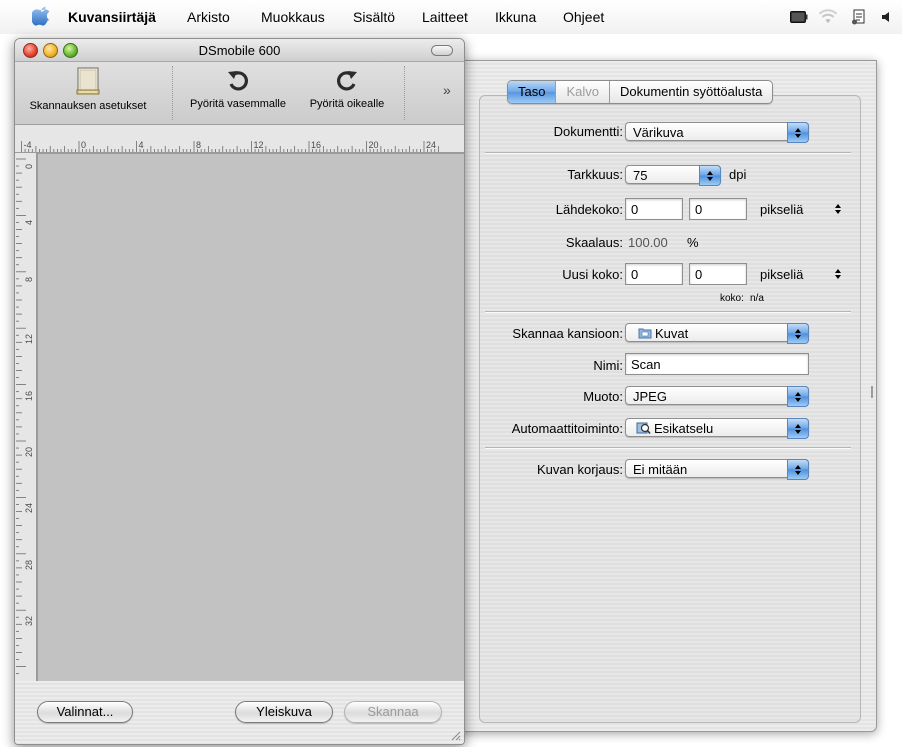 This screenshot has height=747, width=902. I want to click on overview-button: Yleiskuva, so click(284, 712).